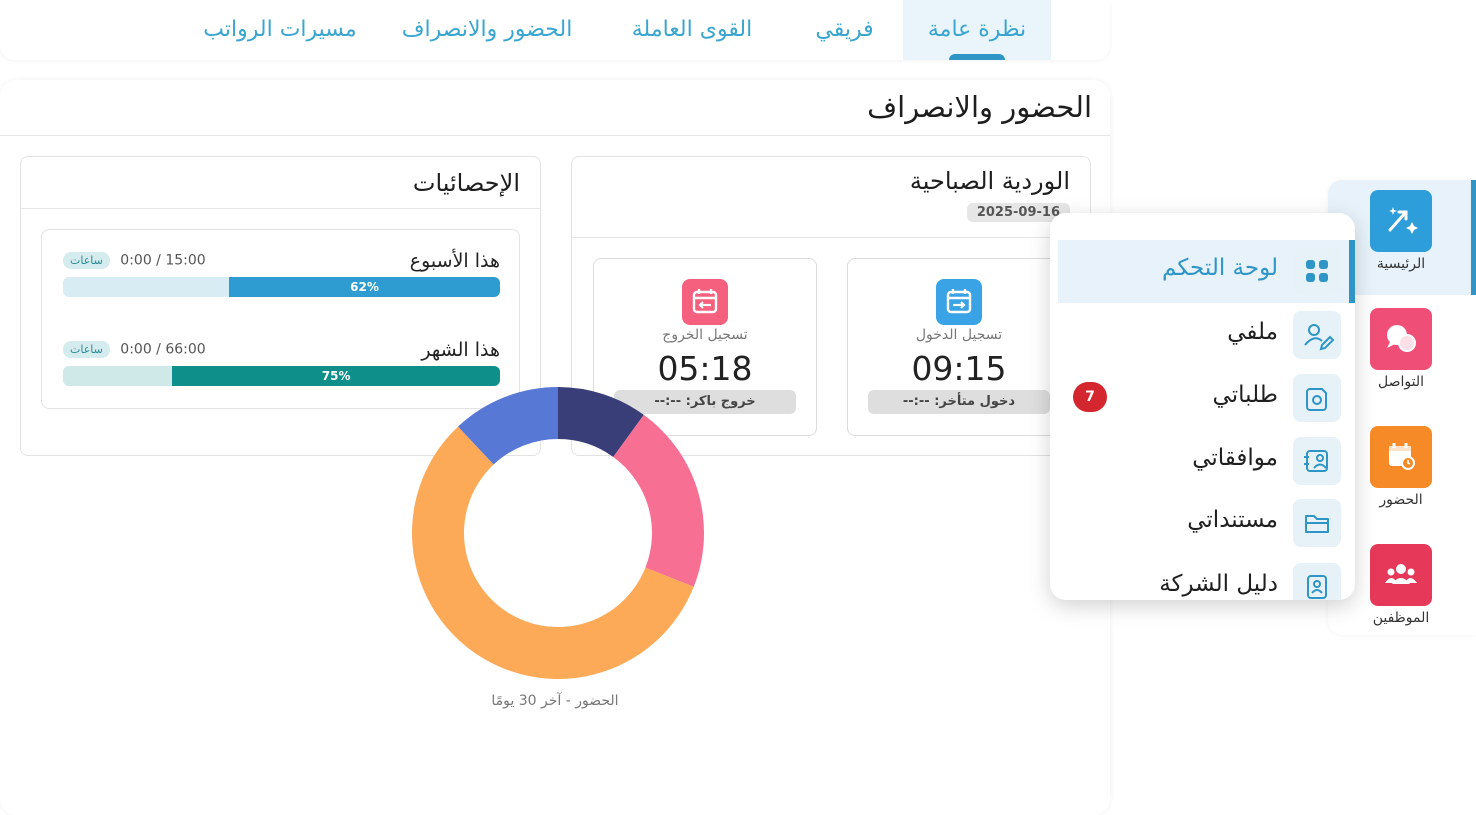 This screenshot has width=1476, height=815. I want to click on contact-book-icon, so click(1317, 581).